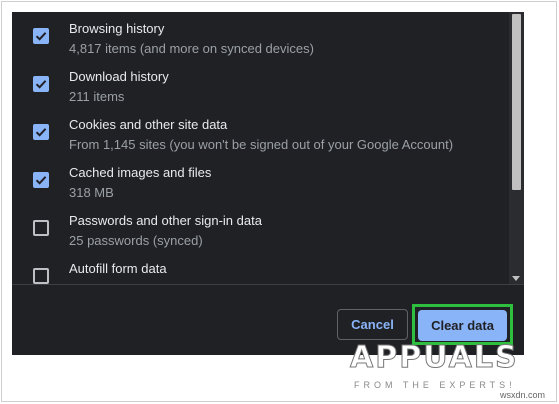  What do you see at coordinates (516, 278) in the screenshot?
I see `scroll-down-arrow-icon` at bounding box center [516, 278].